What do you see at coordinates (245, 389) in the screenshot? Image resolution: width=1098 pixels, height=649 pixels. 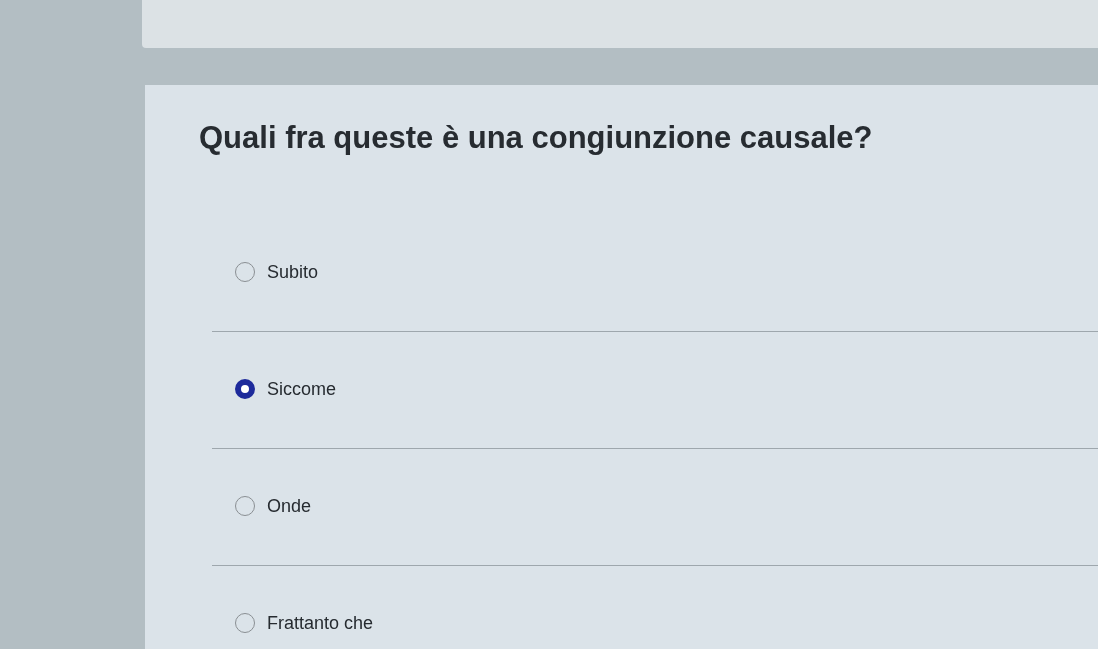 I see `radio-button` at bounding box center [245, 389].